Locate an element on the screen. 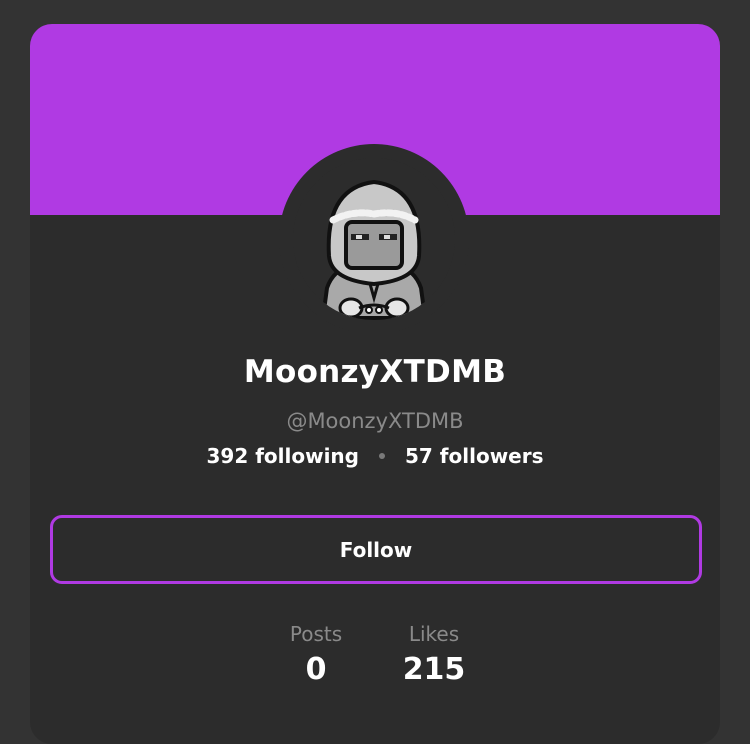 The width and height of the screenshot is (750, 744). avatar is located at coordinates (374, 239).